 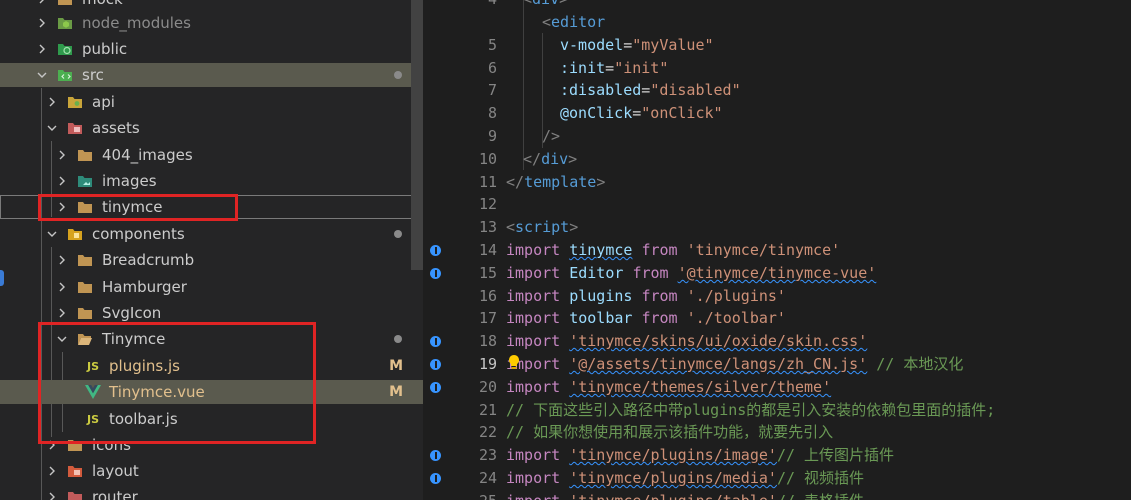 What do you see at coordinates (487, 296) in the screenshot?
I see `line-number: 16` at bounding box center [487, 296].